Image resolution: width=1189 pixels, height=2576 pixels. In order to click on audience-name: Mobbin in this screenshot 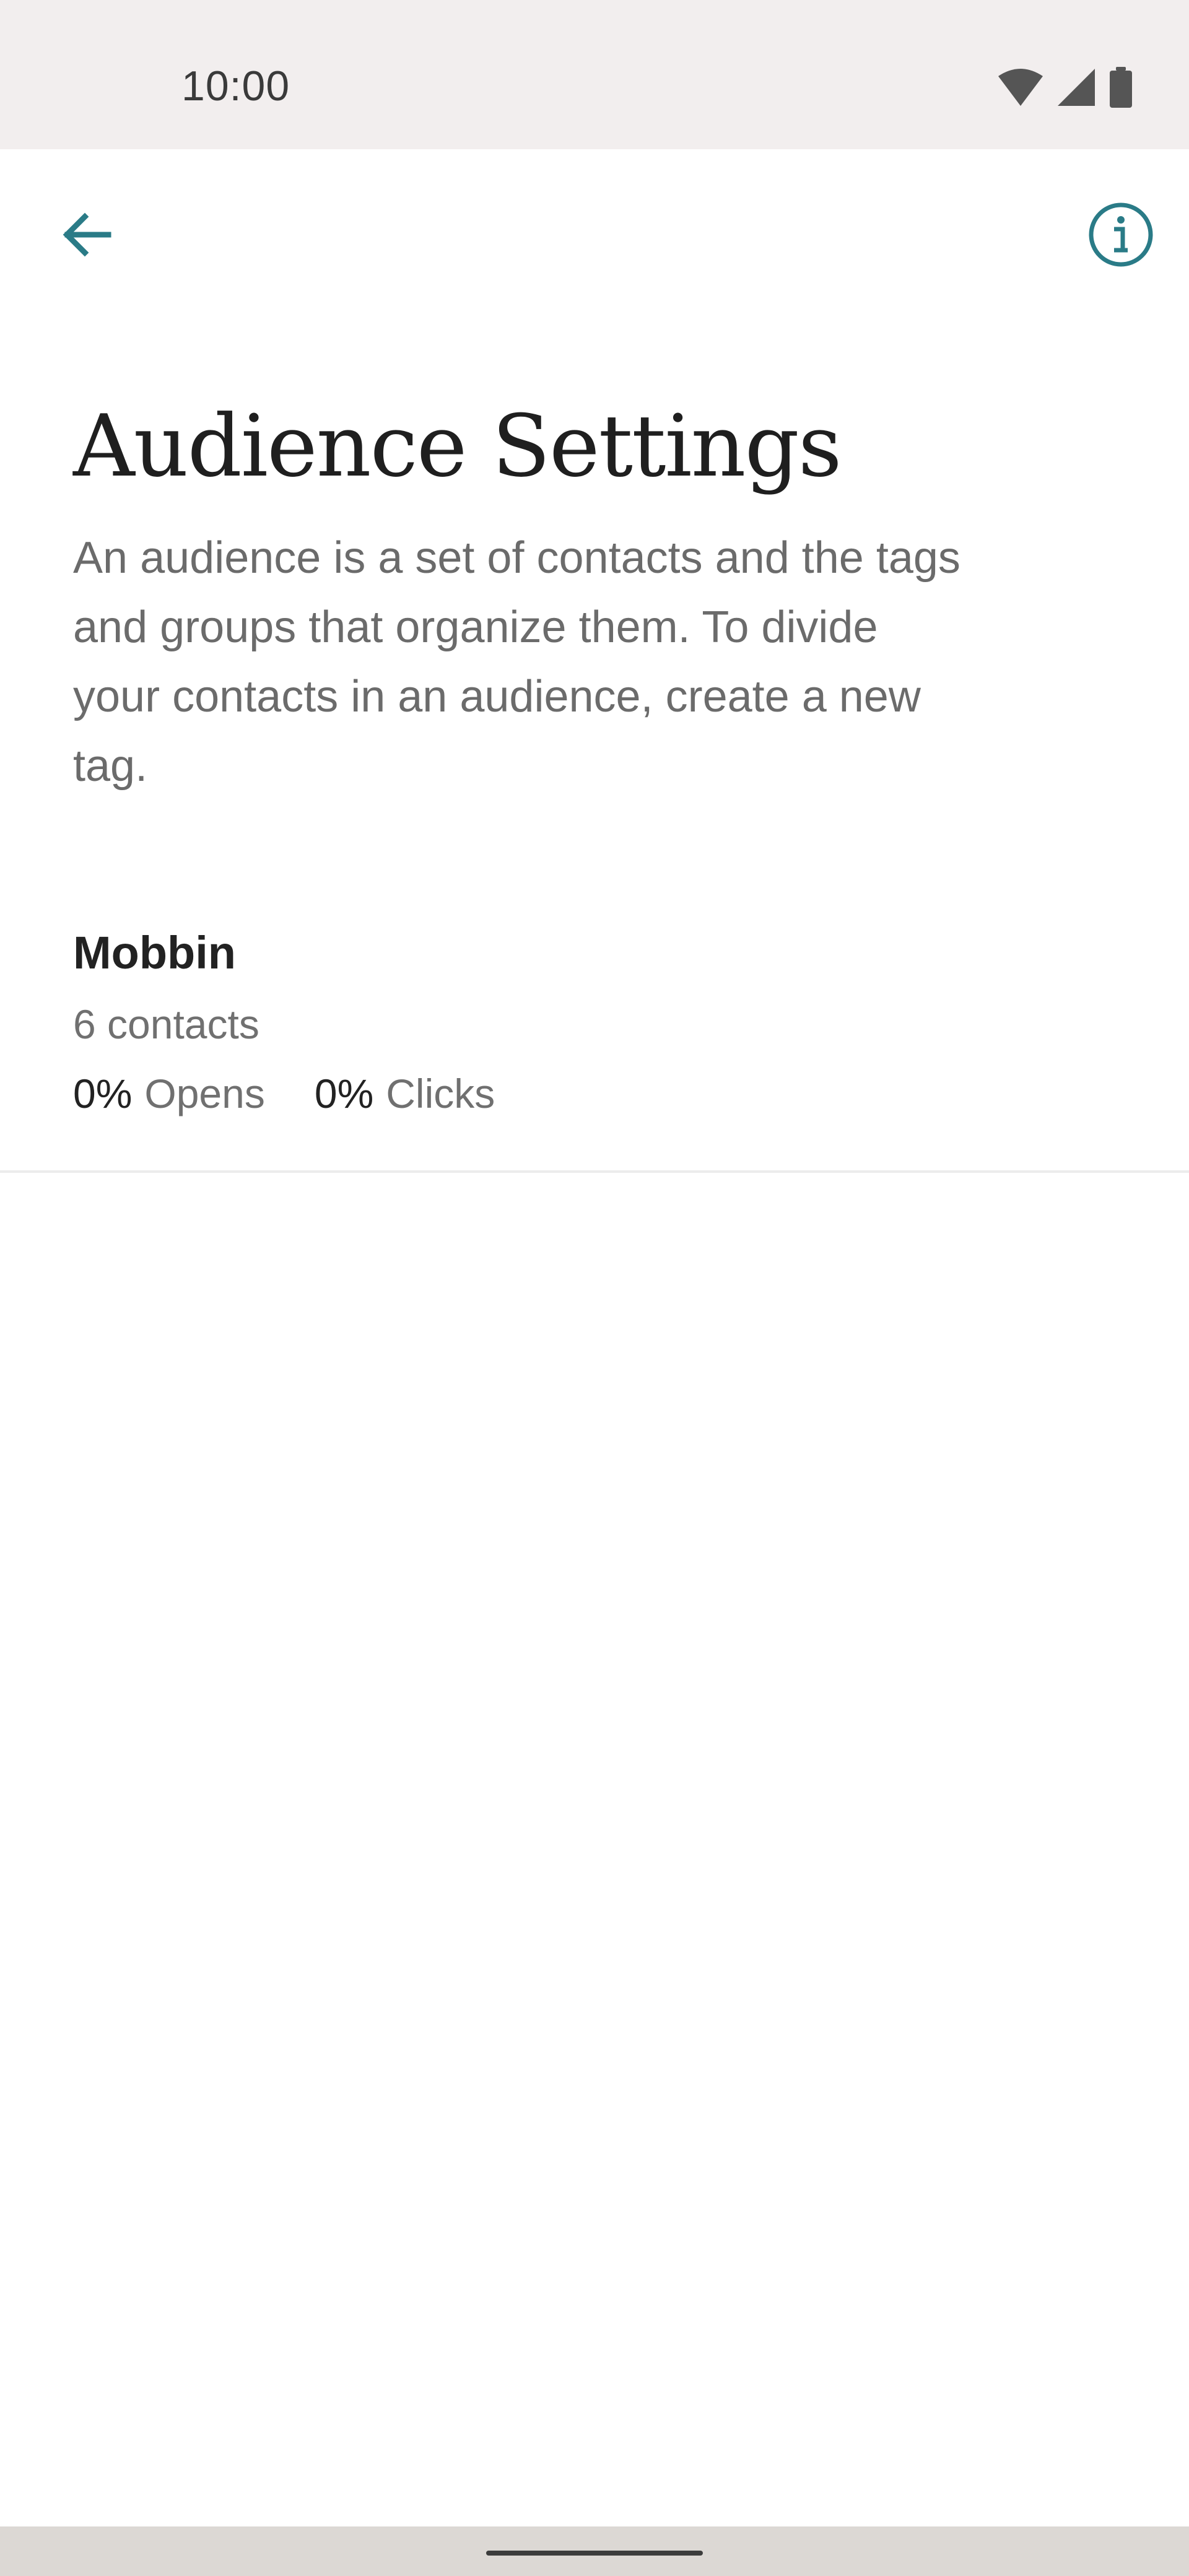, I will do `click(155, 953)`.